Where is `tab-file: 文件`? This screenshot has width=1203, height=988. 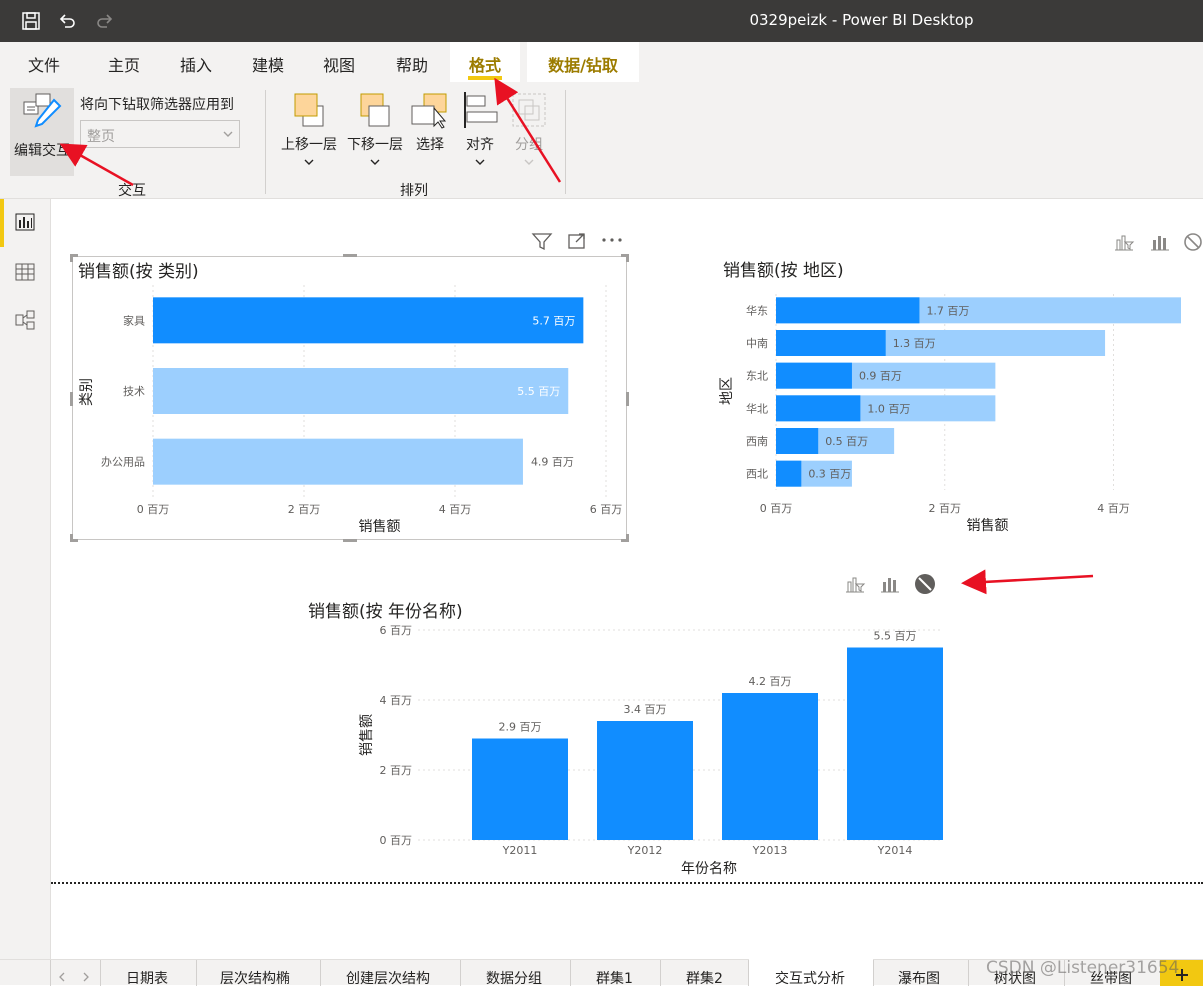
tab-file: 文件 is located at coordinates (44, 64).